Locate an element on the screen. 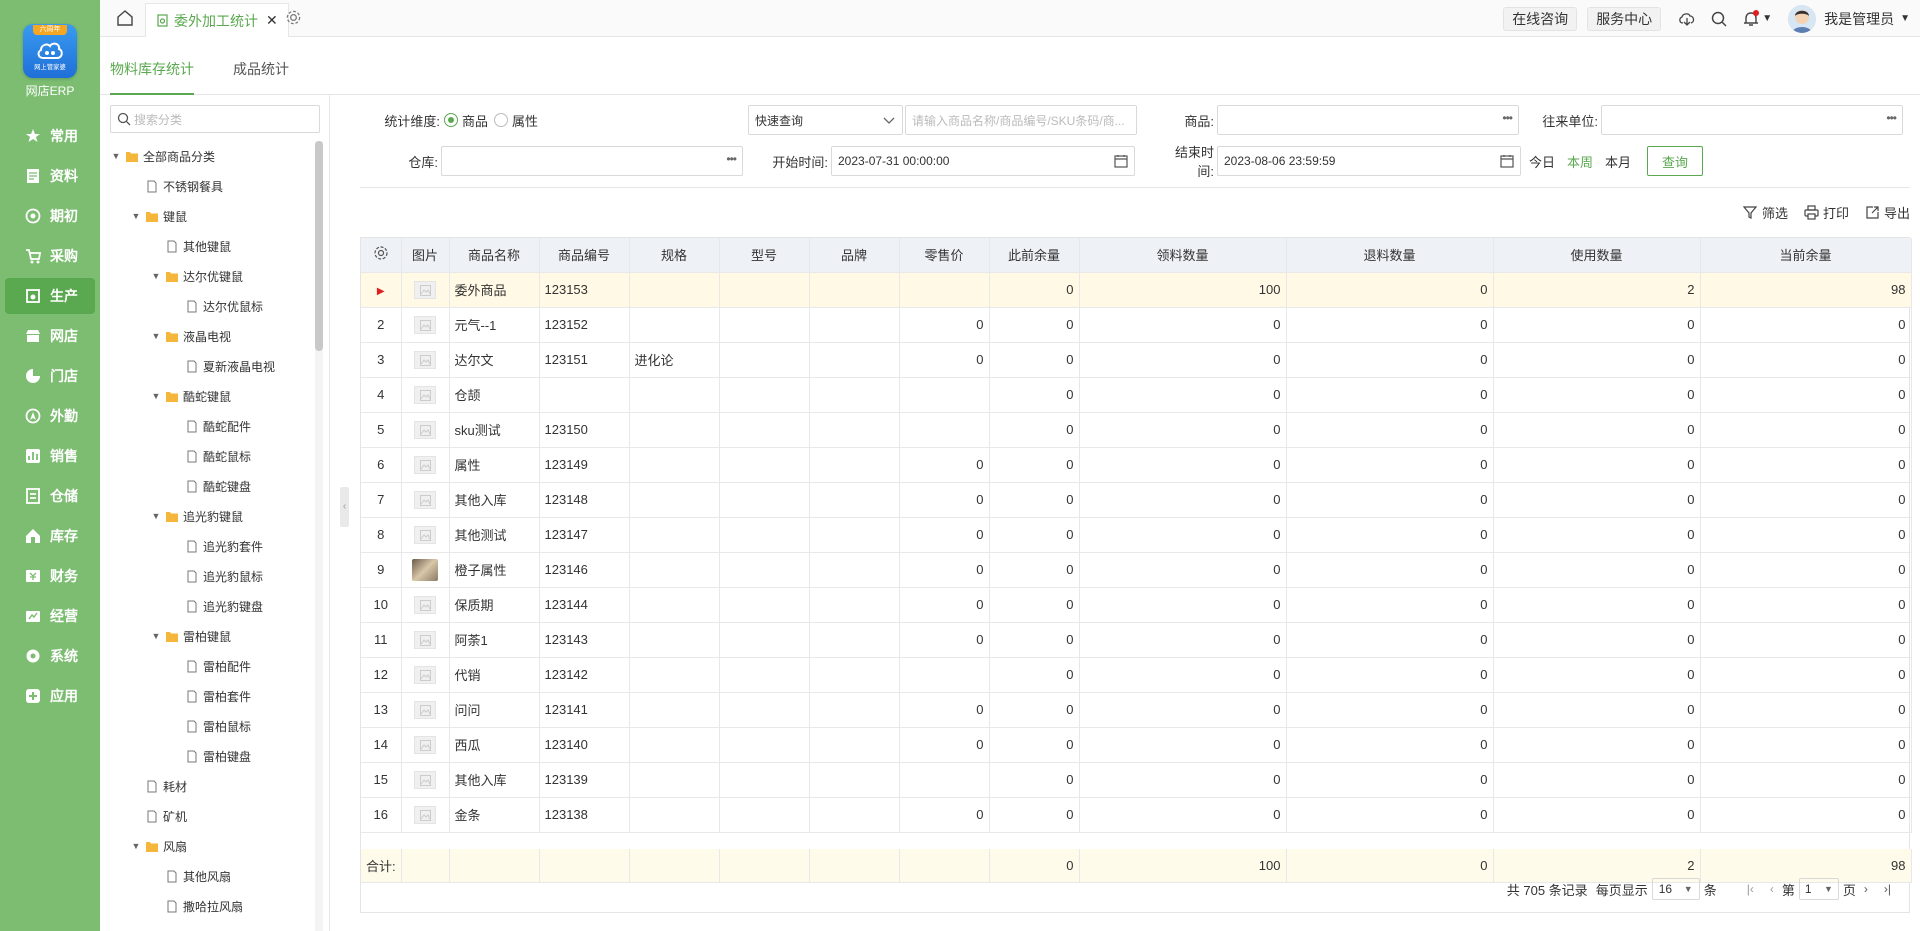 This screenshot has width=1920, height=931. tree-node-label: 酷蛇键鼠 is located at coordinates (207, 396).